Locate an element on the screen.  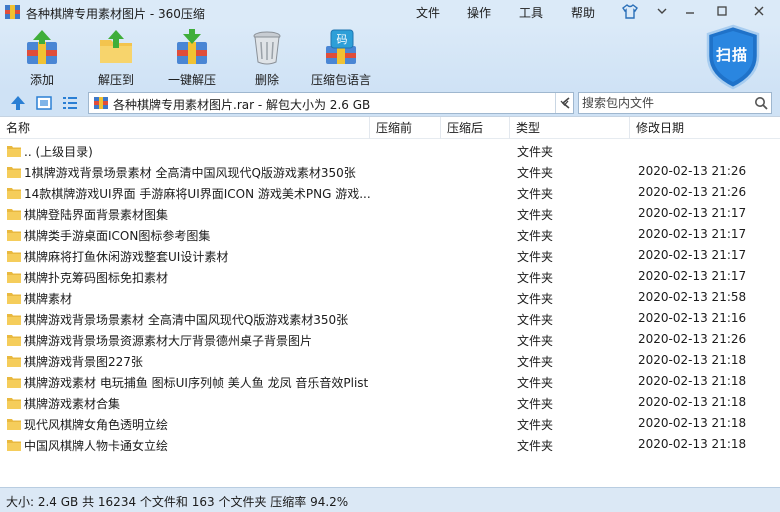
file-name: 中国风棋牌人物卡通女立绘 is located at coordinates (96, 446).